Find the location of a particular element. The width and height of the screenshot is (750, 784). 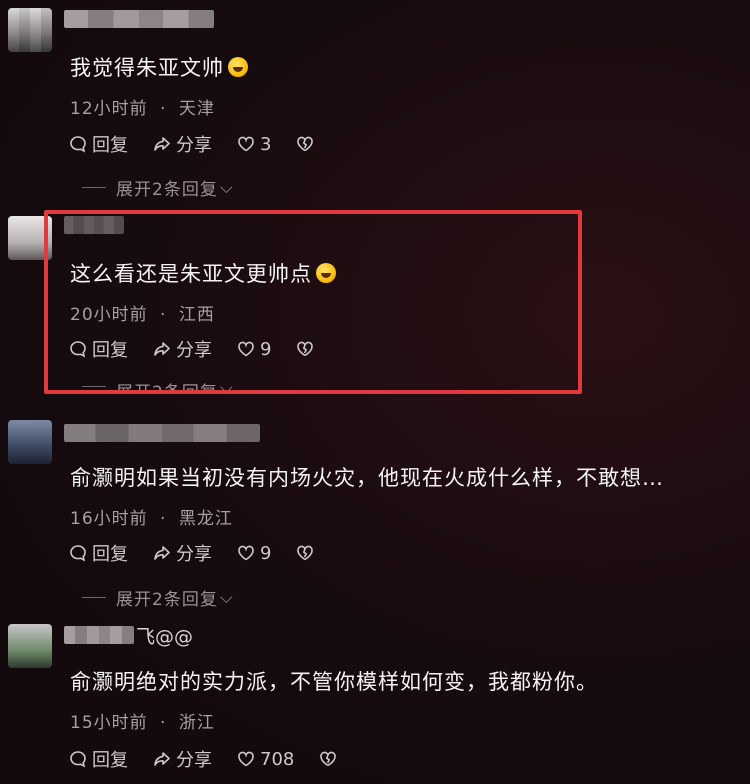

like-button: 9 is located at coordinates (253, 553).